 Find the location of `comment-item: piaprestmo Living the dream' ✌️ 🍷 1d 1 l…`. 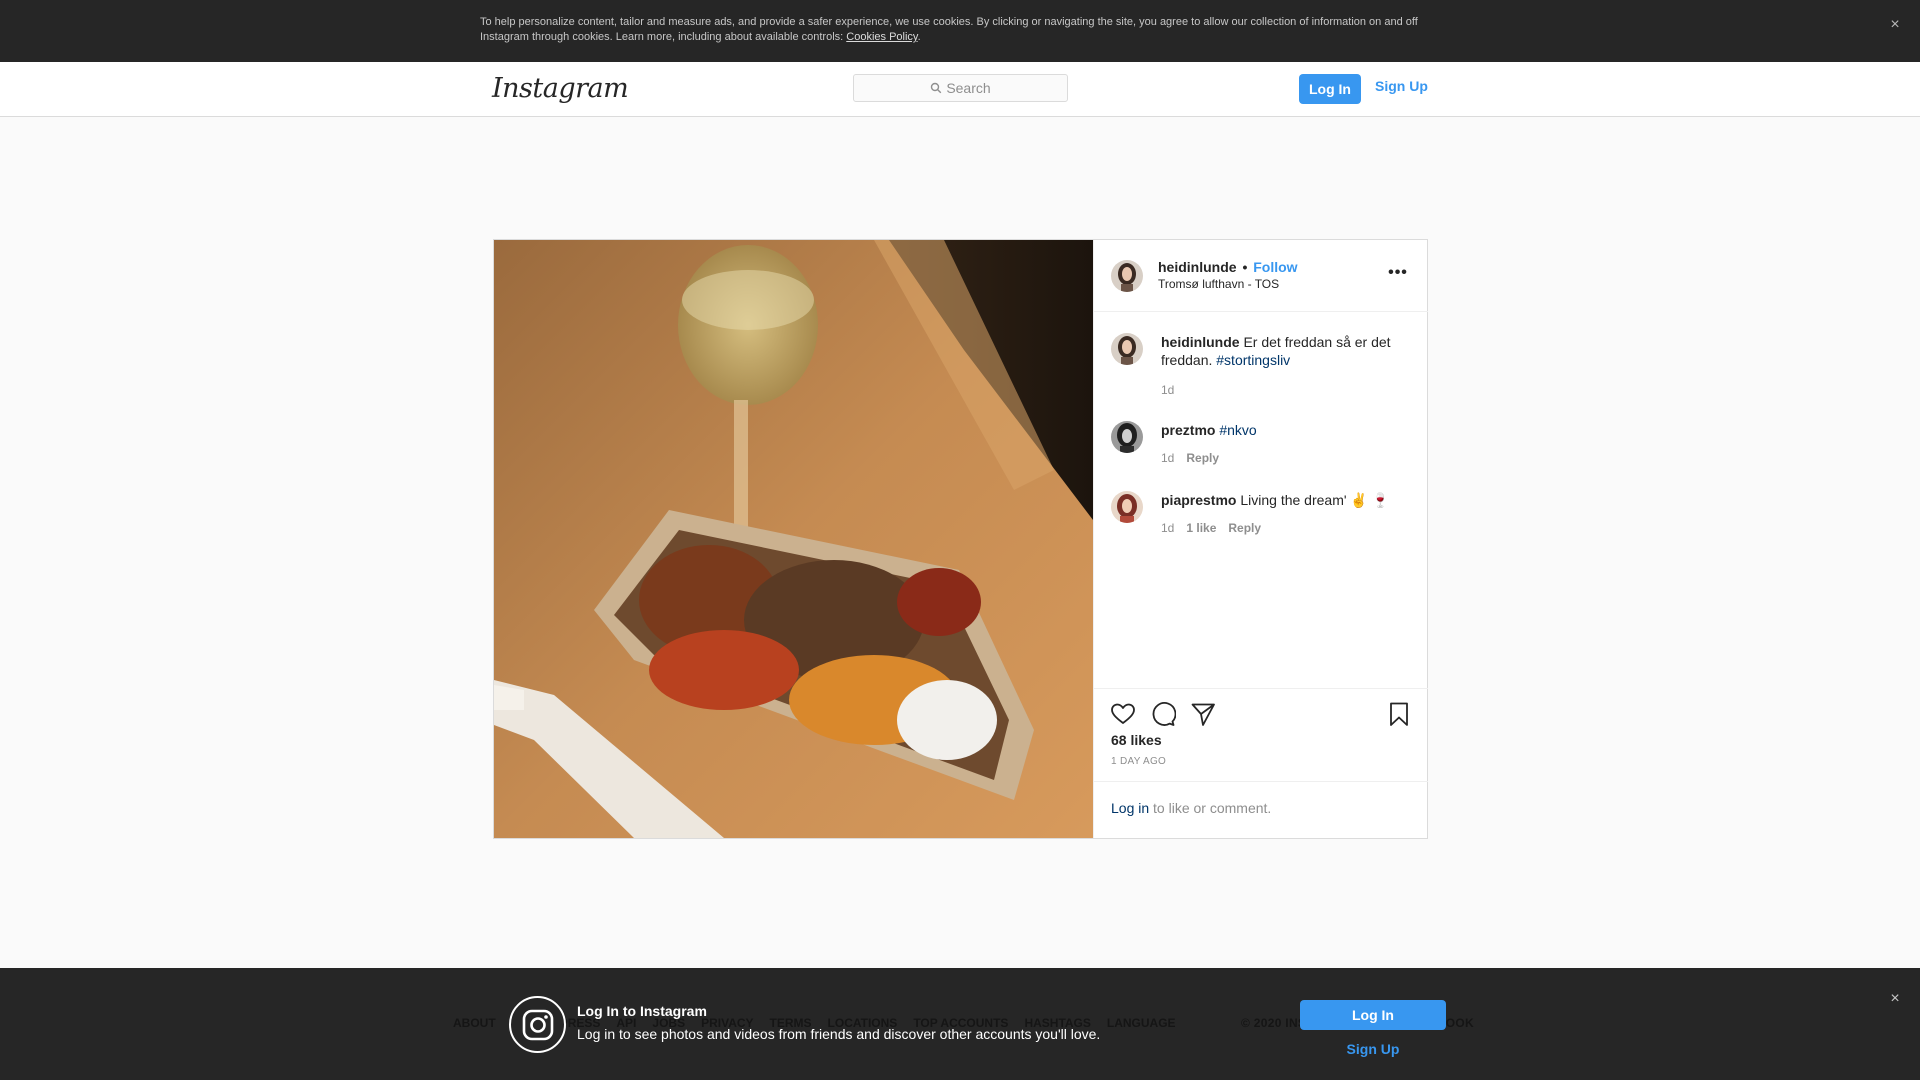

comment-item: piaprestmo Living the dream' ✌️ 🍷 1d 1 l… is located at coordinates (1261, 516).